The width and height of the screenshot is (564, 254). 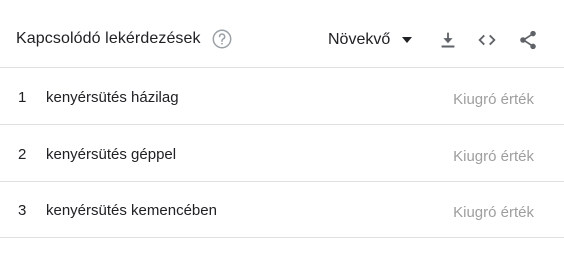 I want to click on row-query-link: kenyérsütés kemencében, so click(x=131, y=210).